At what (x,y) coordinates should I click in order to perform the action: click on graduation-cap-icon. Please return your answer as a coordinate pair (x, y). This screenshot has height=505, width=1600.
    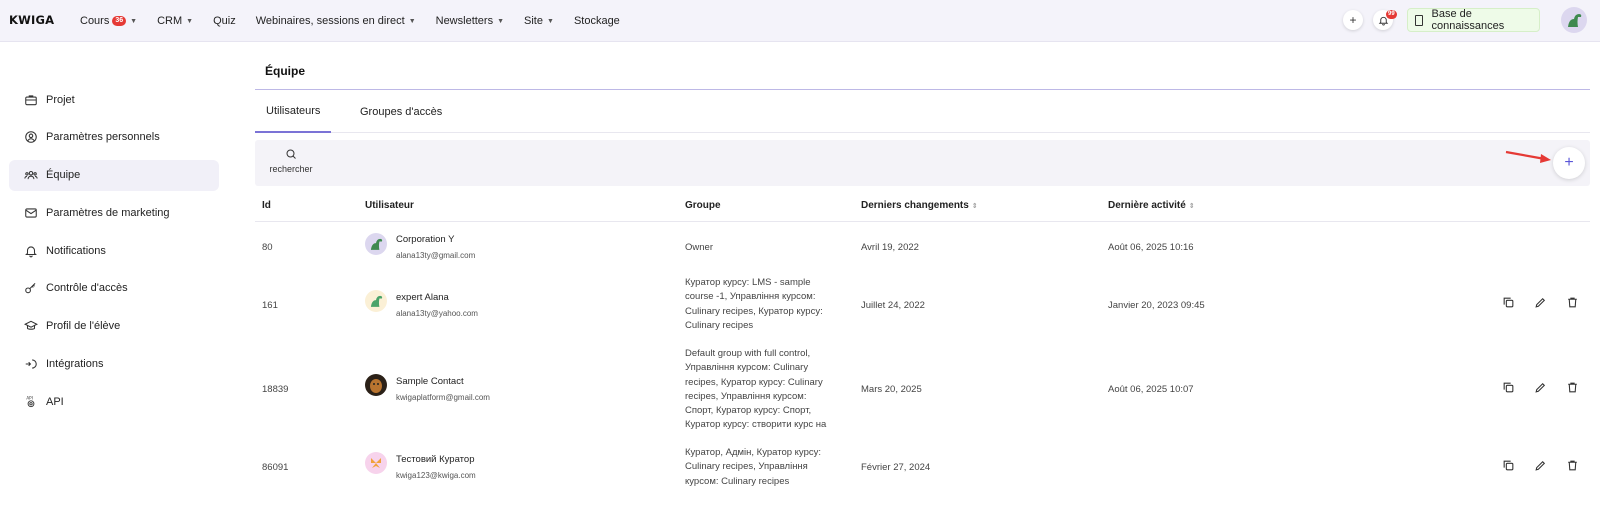
    Looking at the image, I should click on (31, 326).